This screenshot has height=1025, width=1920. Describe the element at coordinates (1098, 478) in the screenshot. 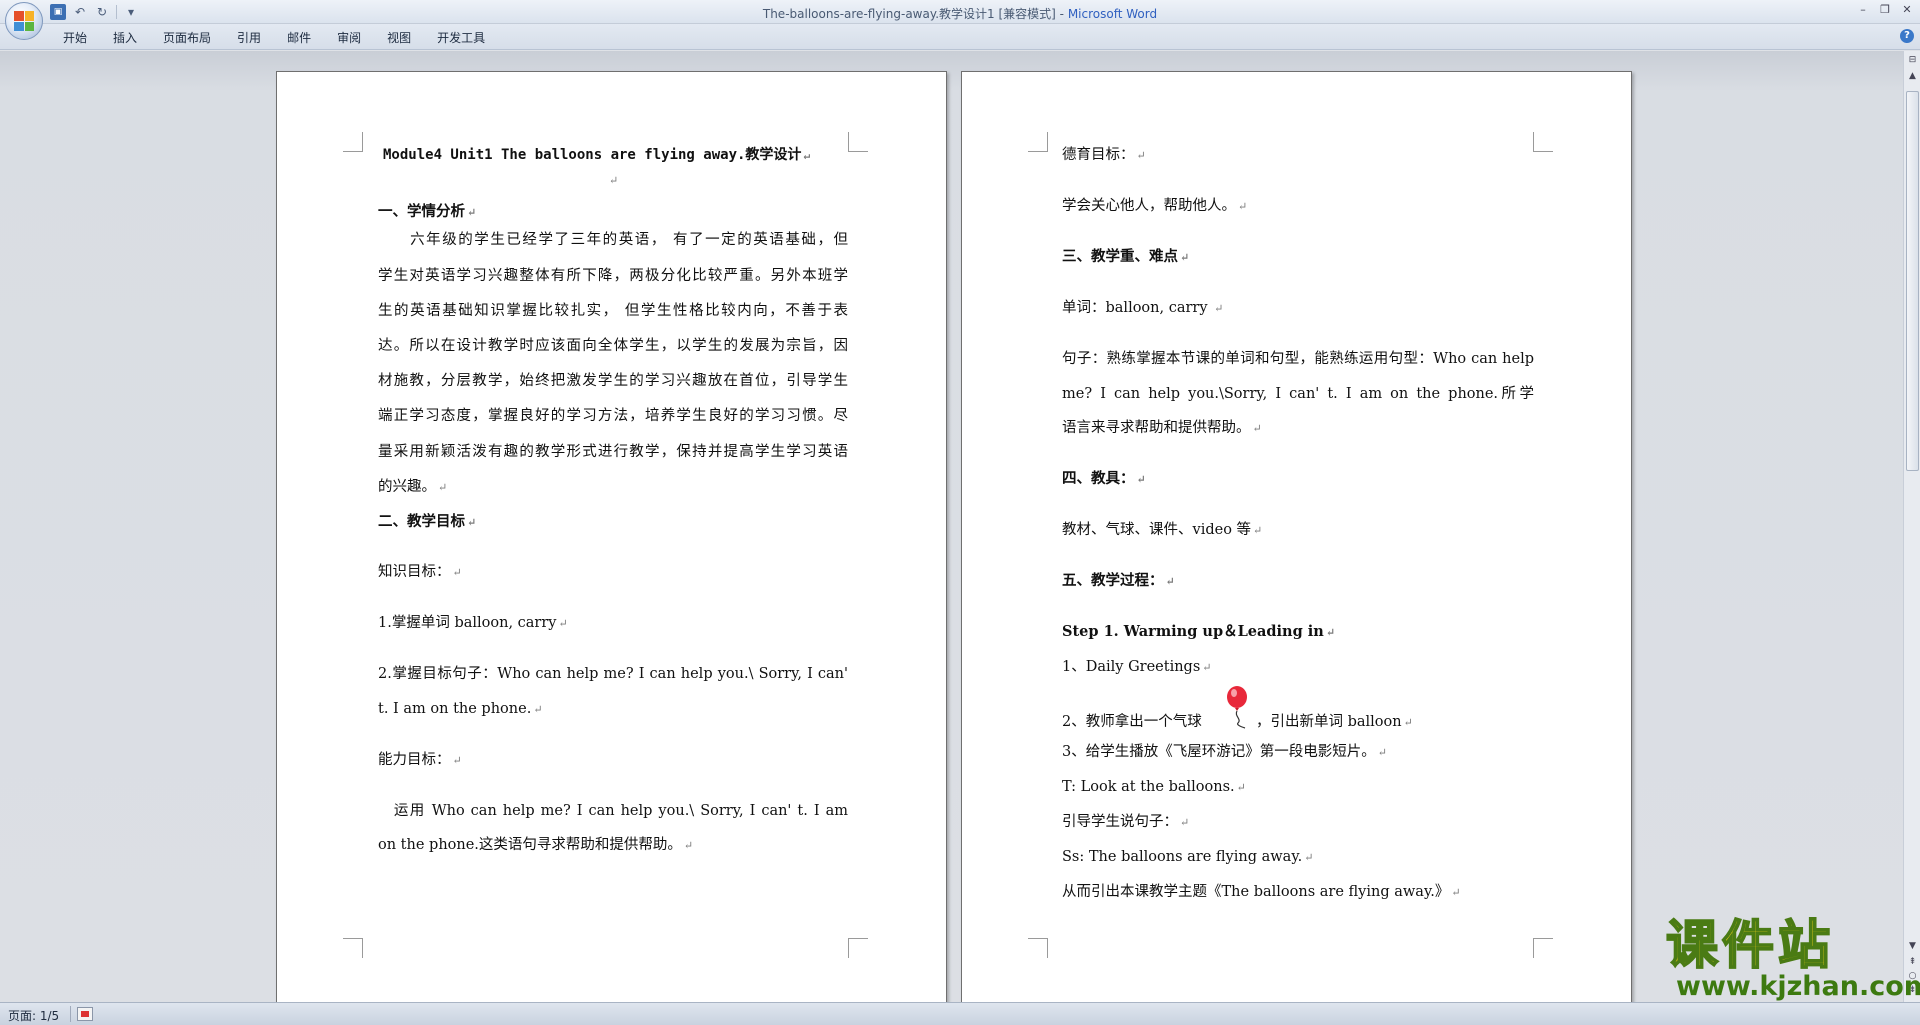

I see `heading-text: 四、教具：` at that location.